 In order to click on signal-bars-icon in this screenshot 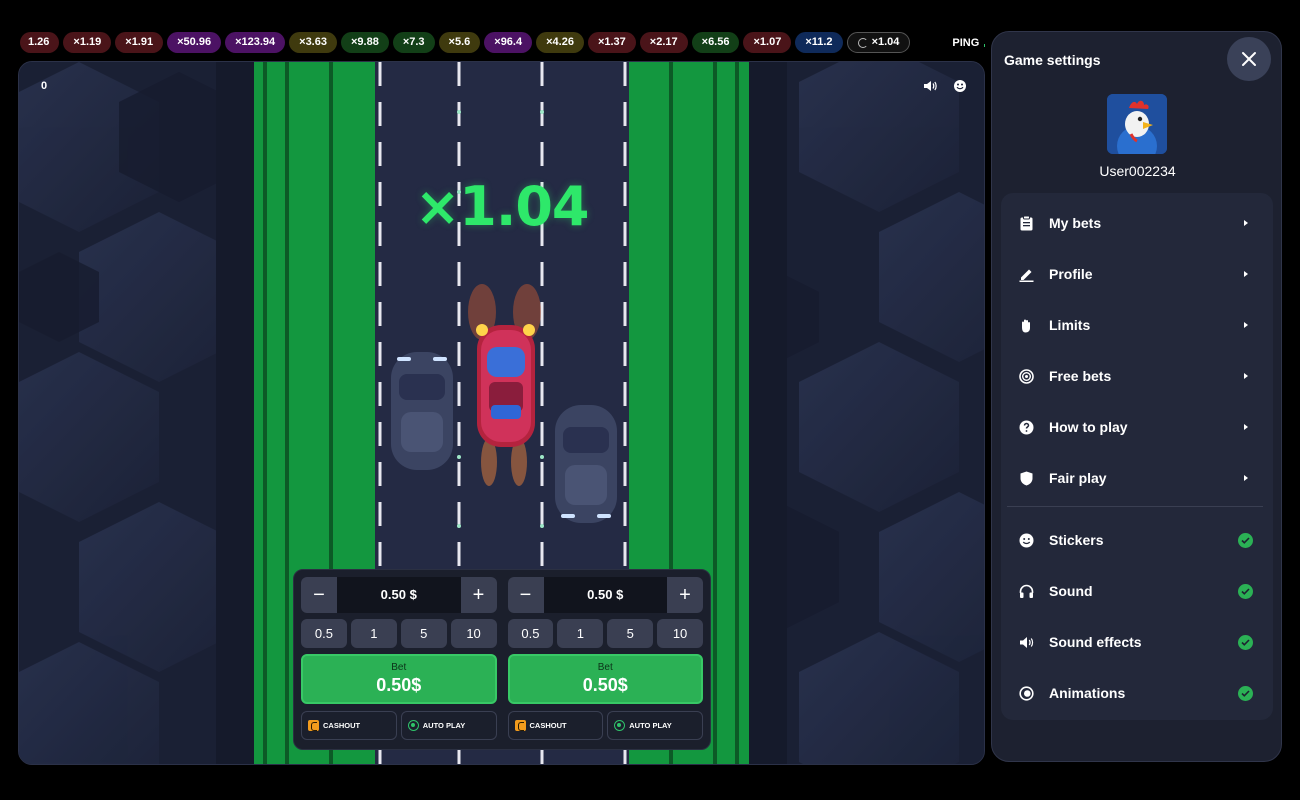, I will do `click(984, 42)`.